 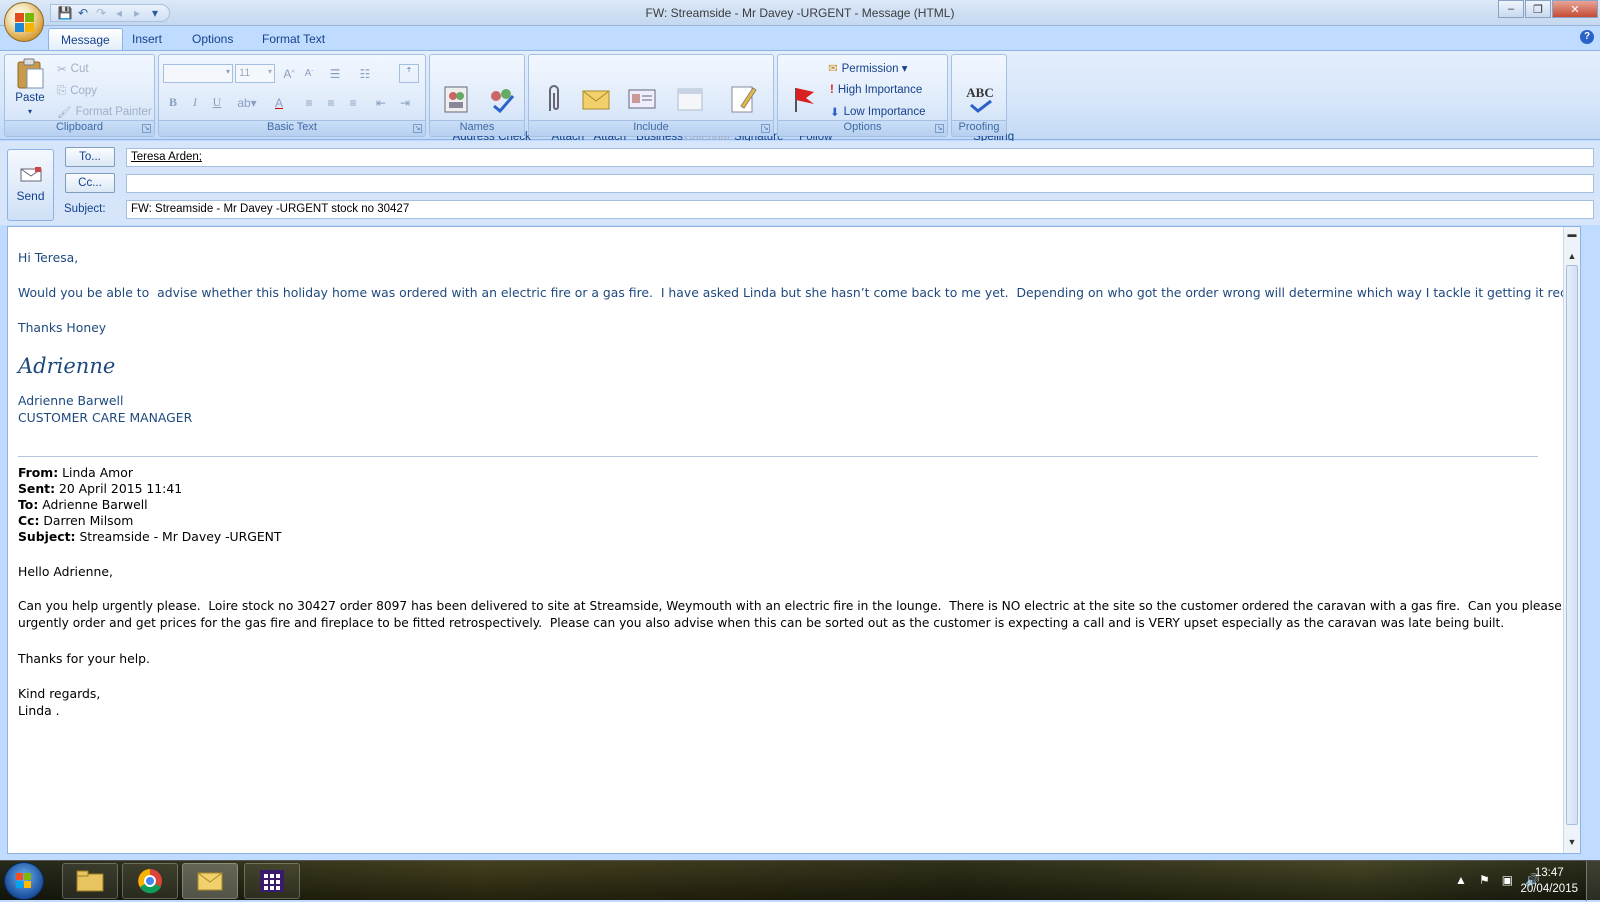 I want to click on bullets-icon: ☰, so click(x=335, y=73).